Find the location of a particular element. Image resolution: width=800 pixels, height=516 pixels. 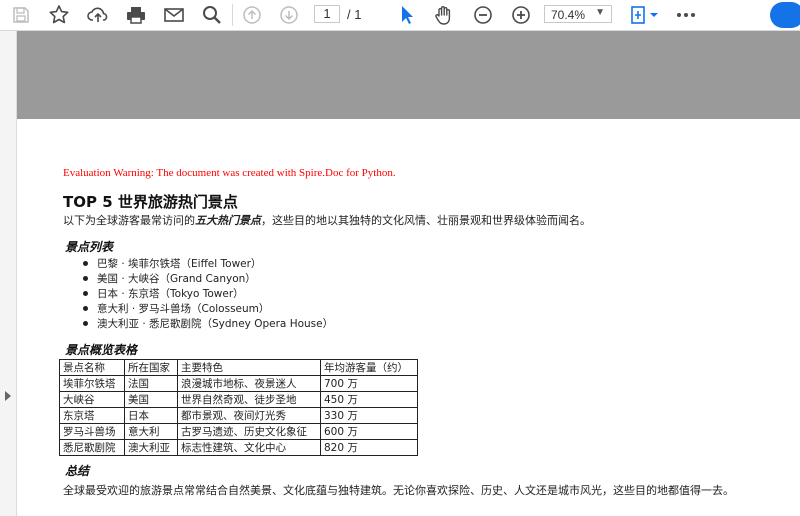

zoom-in-icon is located at coordinates (521, 15).